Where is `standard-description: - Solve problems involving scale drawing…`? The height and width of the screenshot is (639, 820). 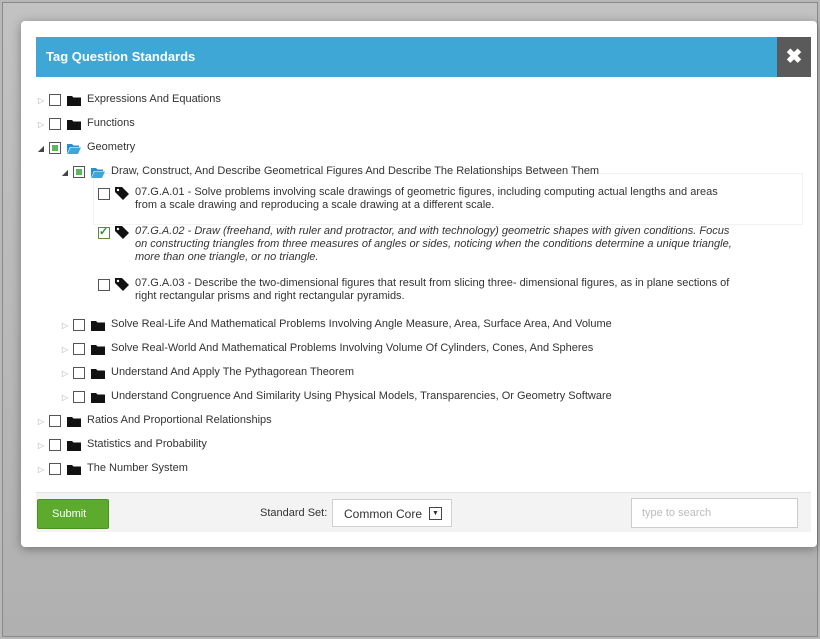
standard-description: - Solve problems involving scale drawing… is located at coordinates (426, 198).